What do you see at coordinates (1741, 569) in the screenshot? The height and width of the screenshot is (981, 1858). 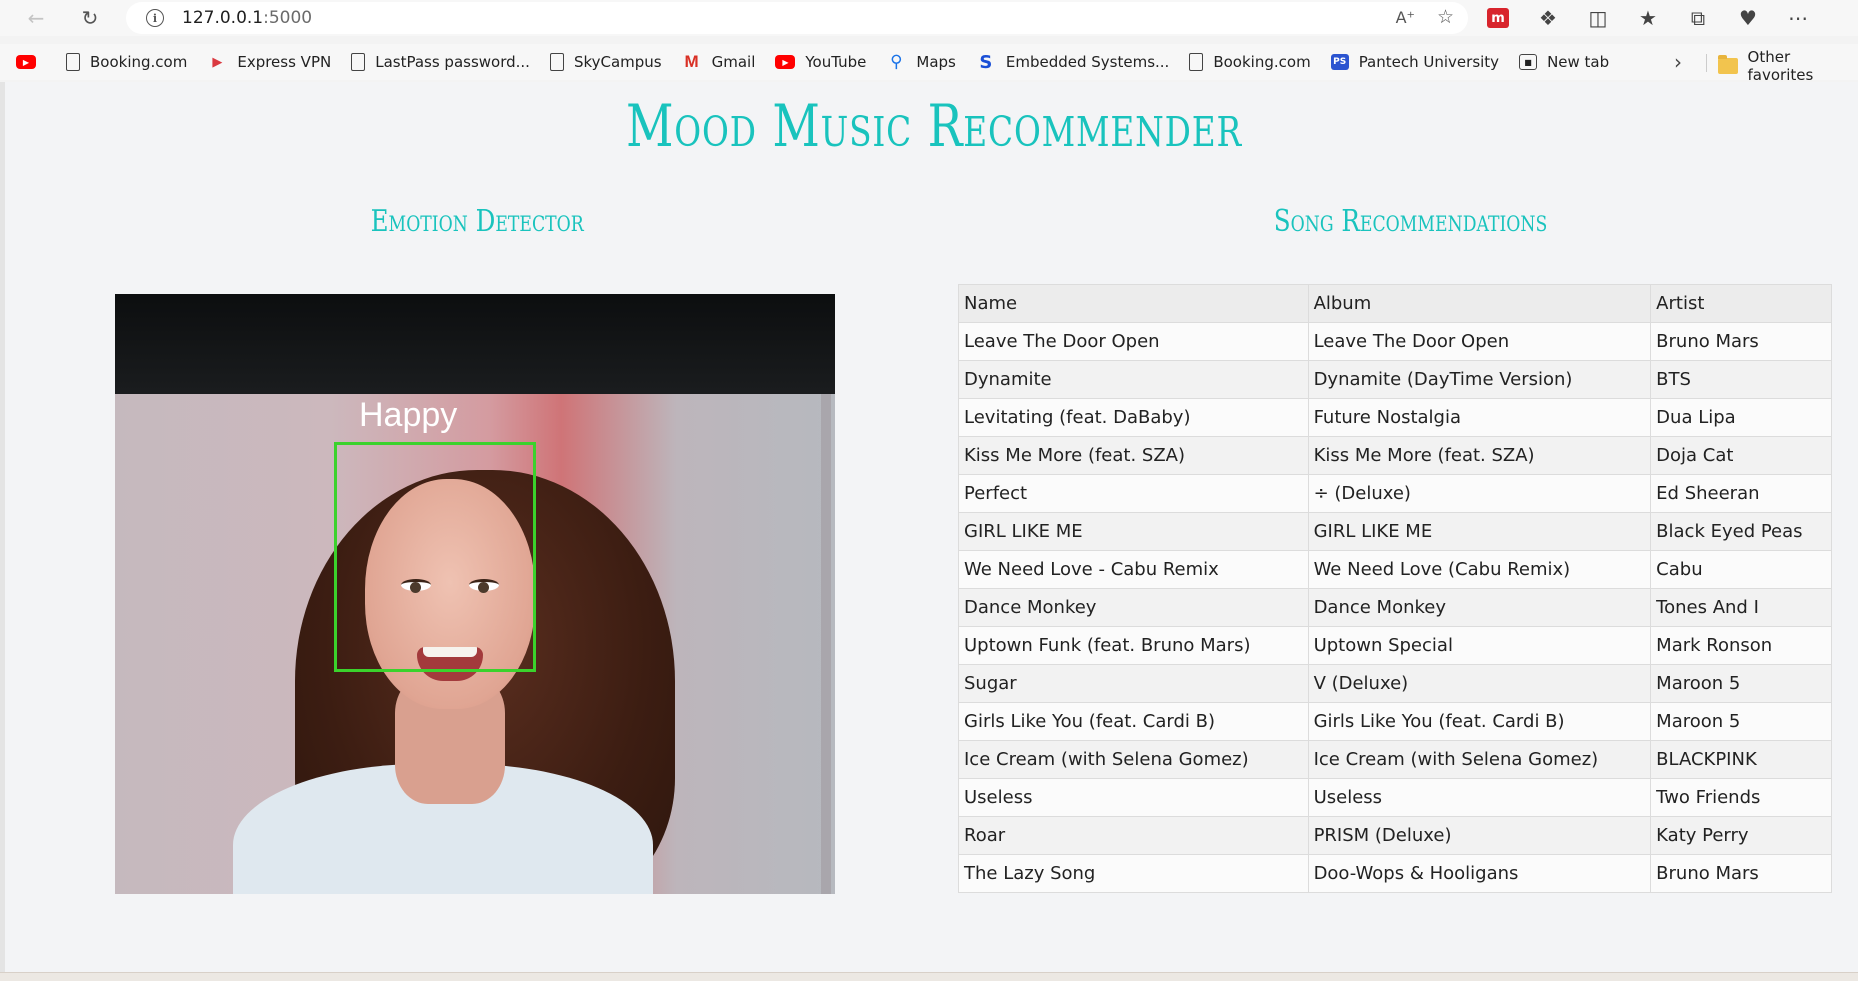 I see `song-artist-cell: Cabu` at bounding box center [1741, 569].